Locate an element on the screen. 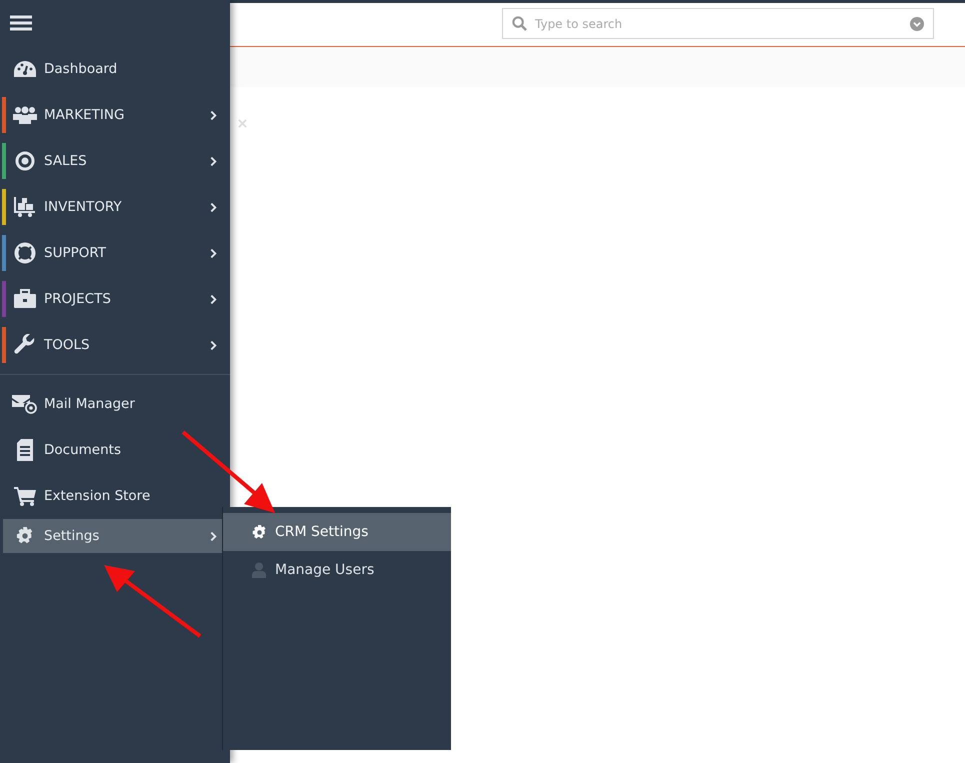  sidebar-item: MARKETING is located at coordinates (115, 115).